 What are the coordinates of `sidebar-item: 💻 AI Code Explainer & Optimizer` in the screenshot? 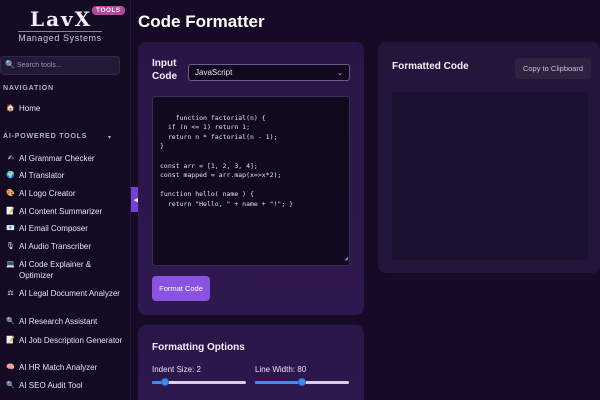 It's located at (66, 270).